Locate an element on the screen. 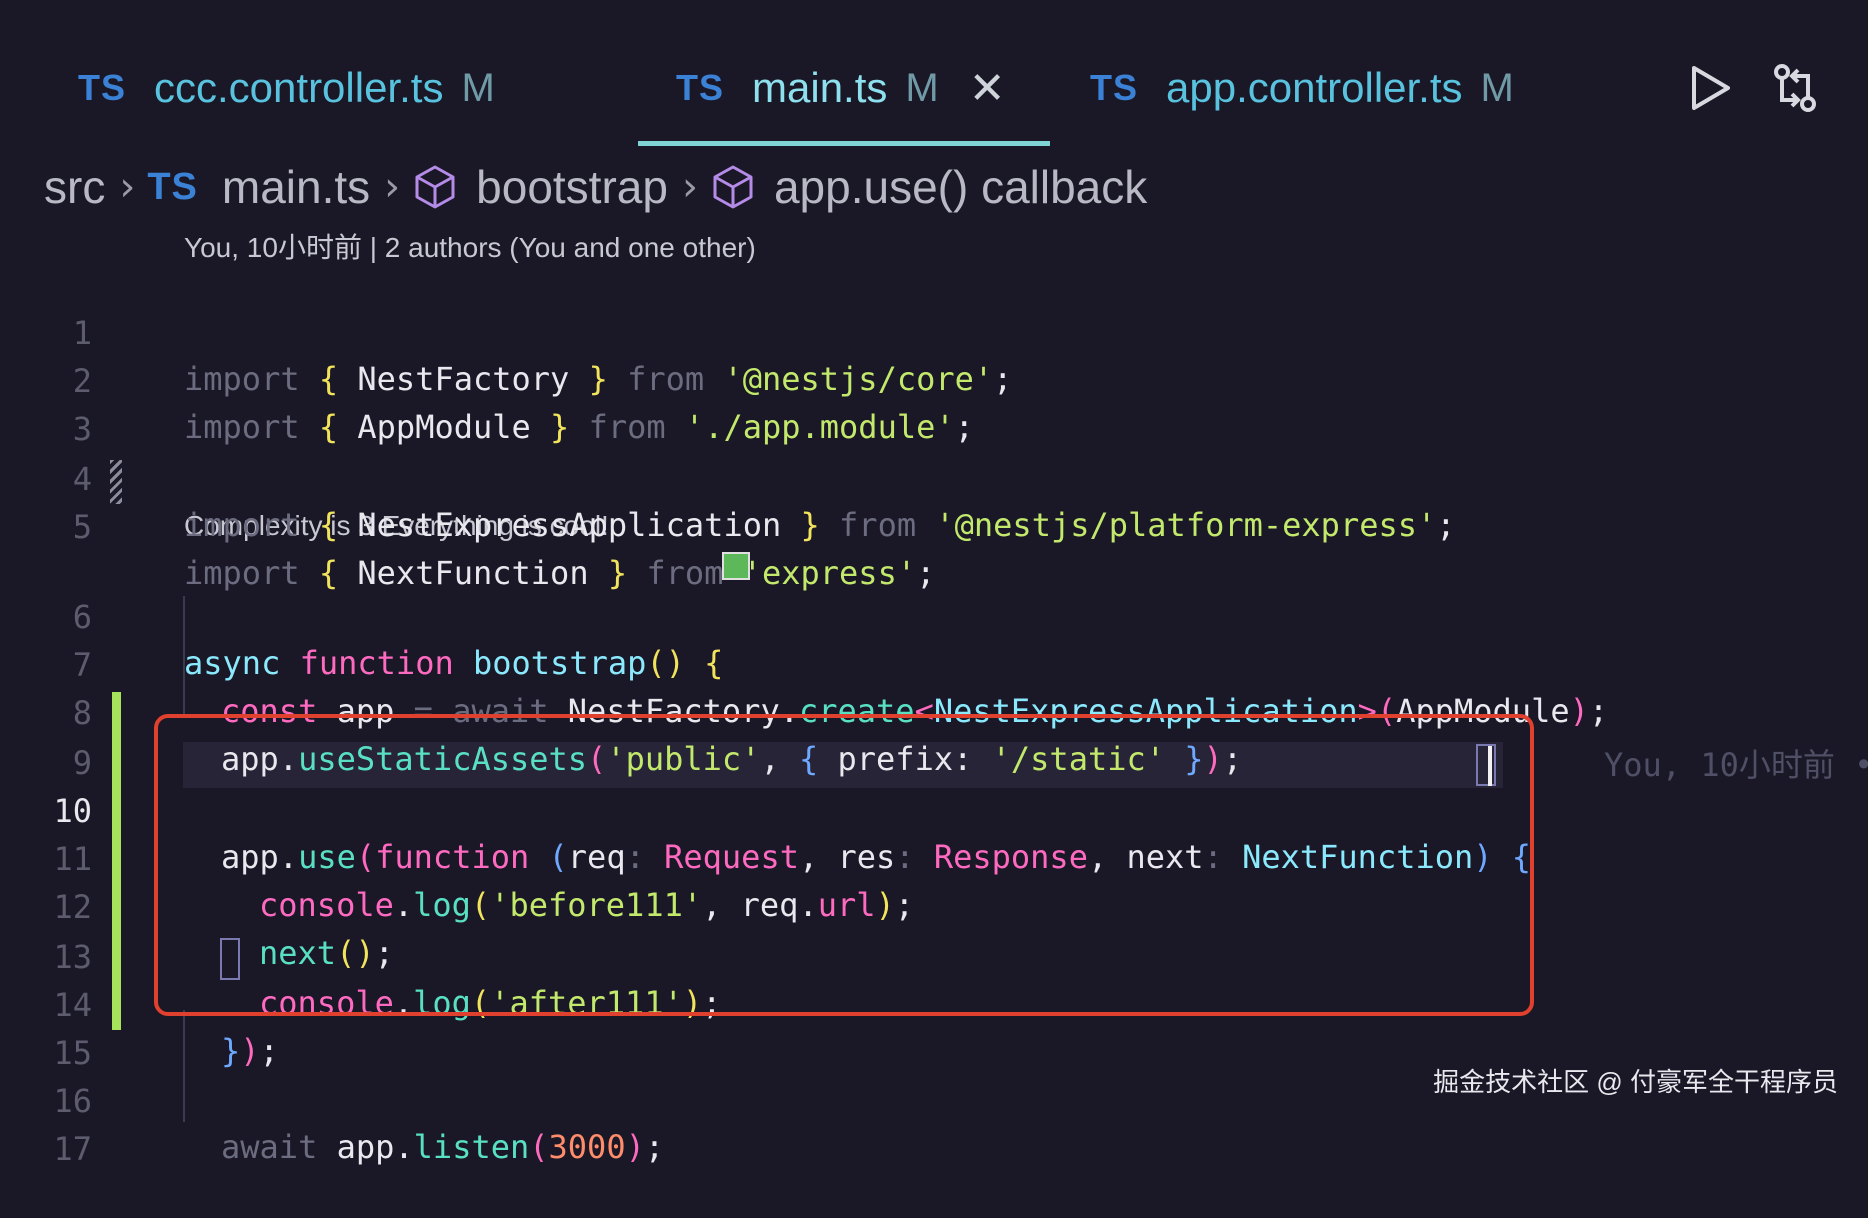 This screenshot has width=1868, height=1218. breadcrumb-symbol-callback: app.use() callback is located at coordinates (960, 187).